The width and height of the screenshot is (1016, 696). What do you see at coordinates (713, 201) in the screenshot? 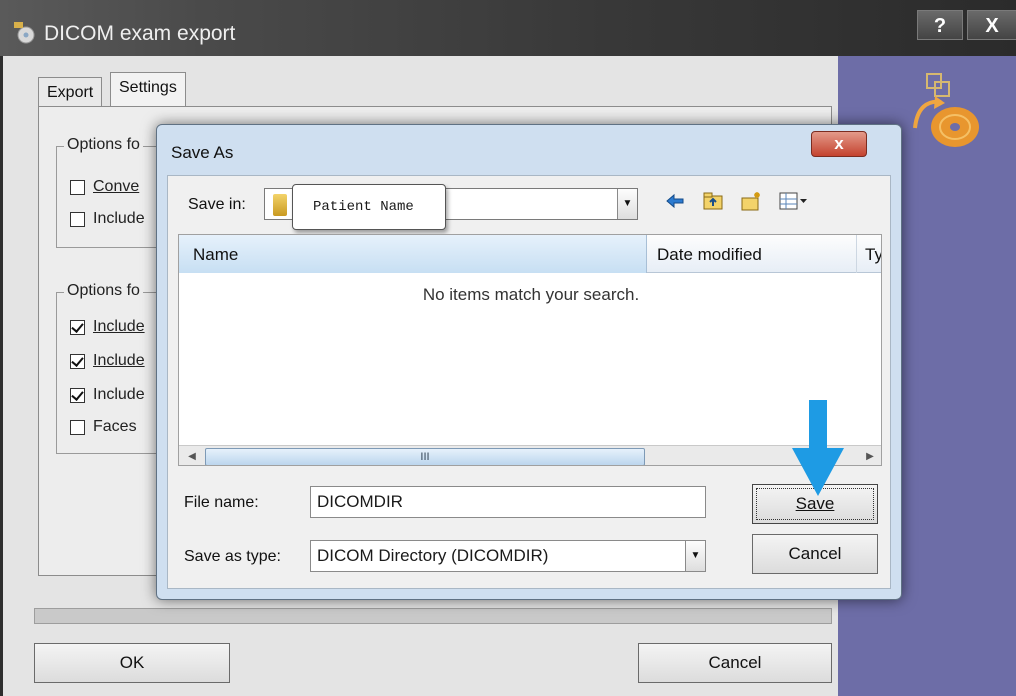
I see `up-folder-icon` at bounding box center [713, 201].